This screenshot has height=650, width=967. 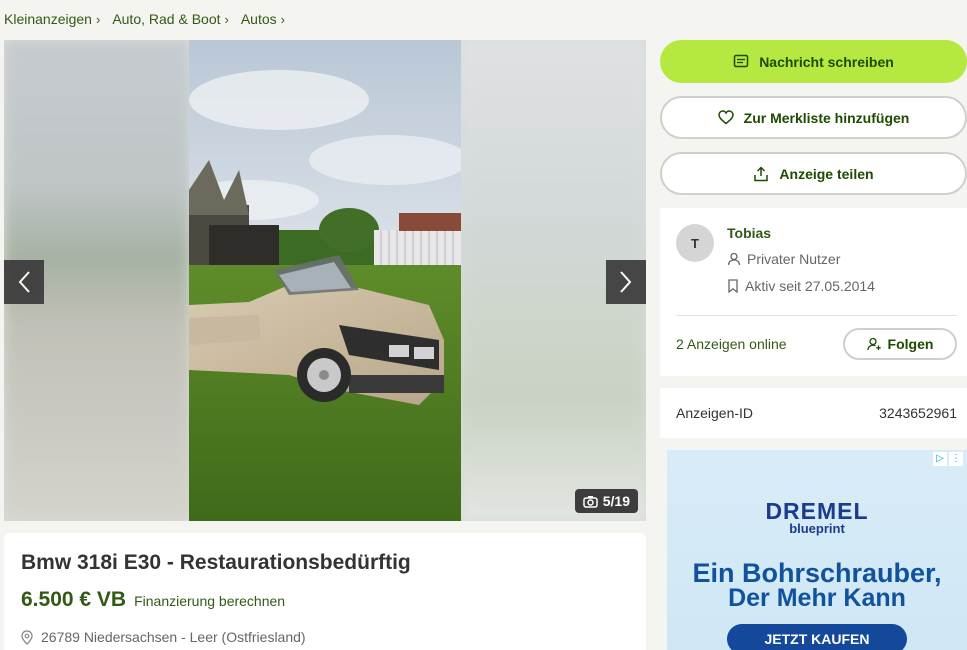 I want to click on camera-icon, so click(x=590, y=501).